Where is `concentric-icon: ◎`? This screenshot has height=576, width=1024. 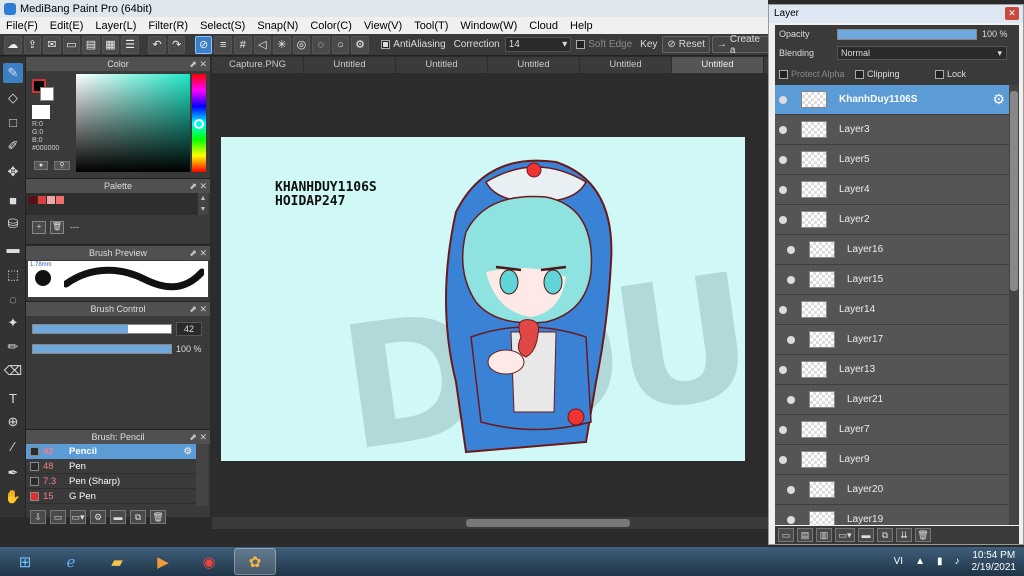 concentric-icon: ◎ is located at coordinates (301, 44).